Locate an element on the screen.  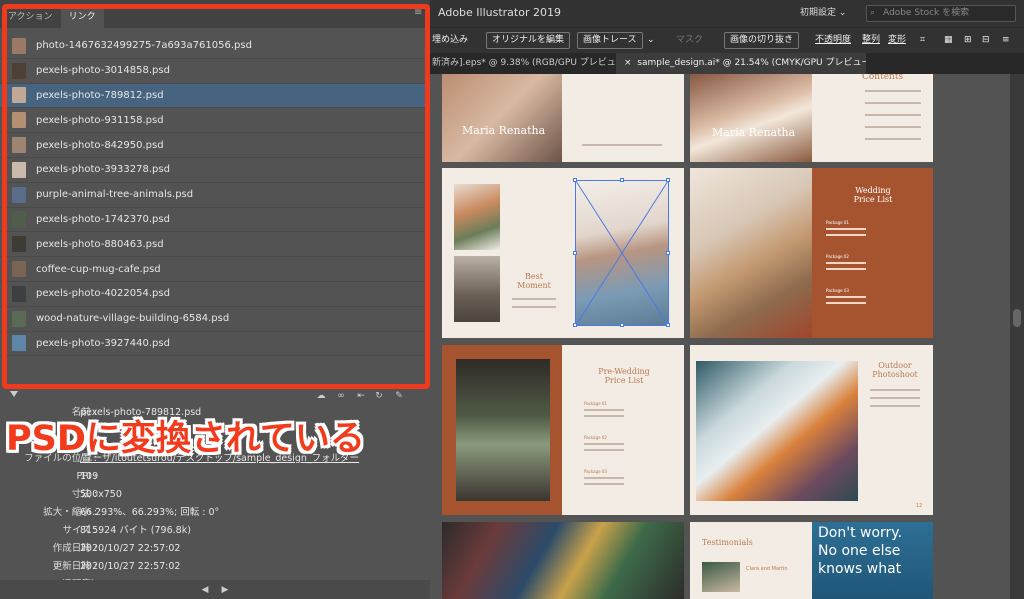
testimonials-heading: Testimonials is located at coordinates (727, 542).